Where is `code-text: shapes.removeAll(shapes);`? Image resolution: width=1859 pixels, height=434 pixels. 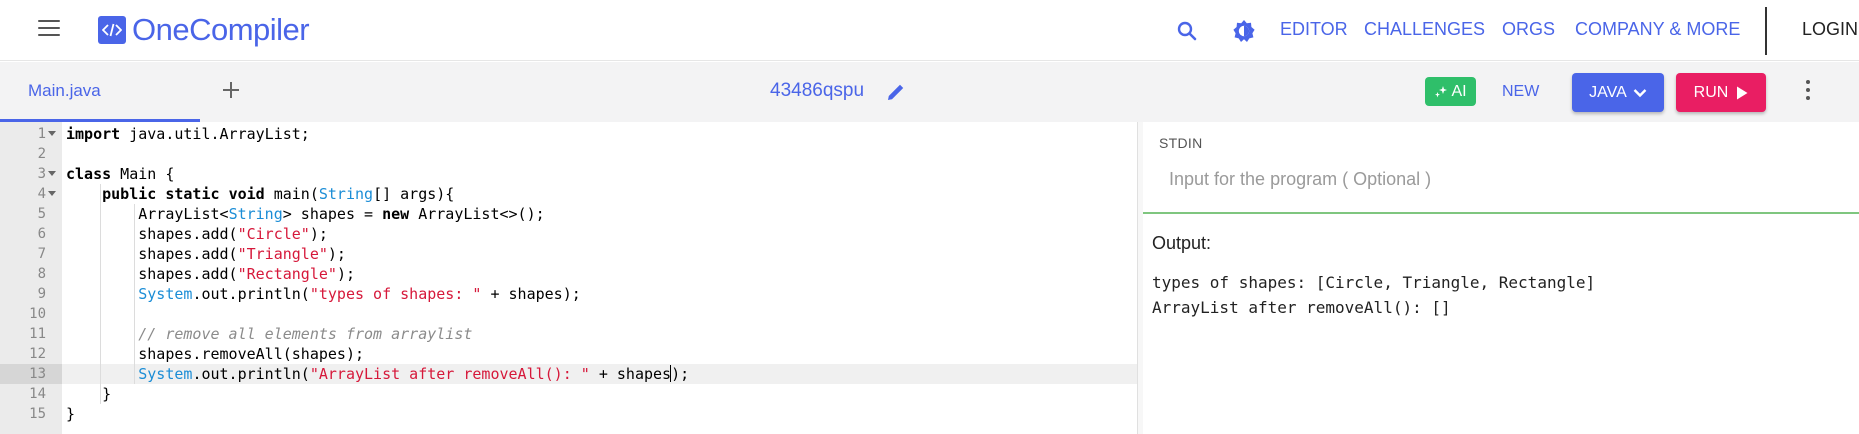
code-text: shapes.removeAll(shapes); is located at coordinates (215, 354).